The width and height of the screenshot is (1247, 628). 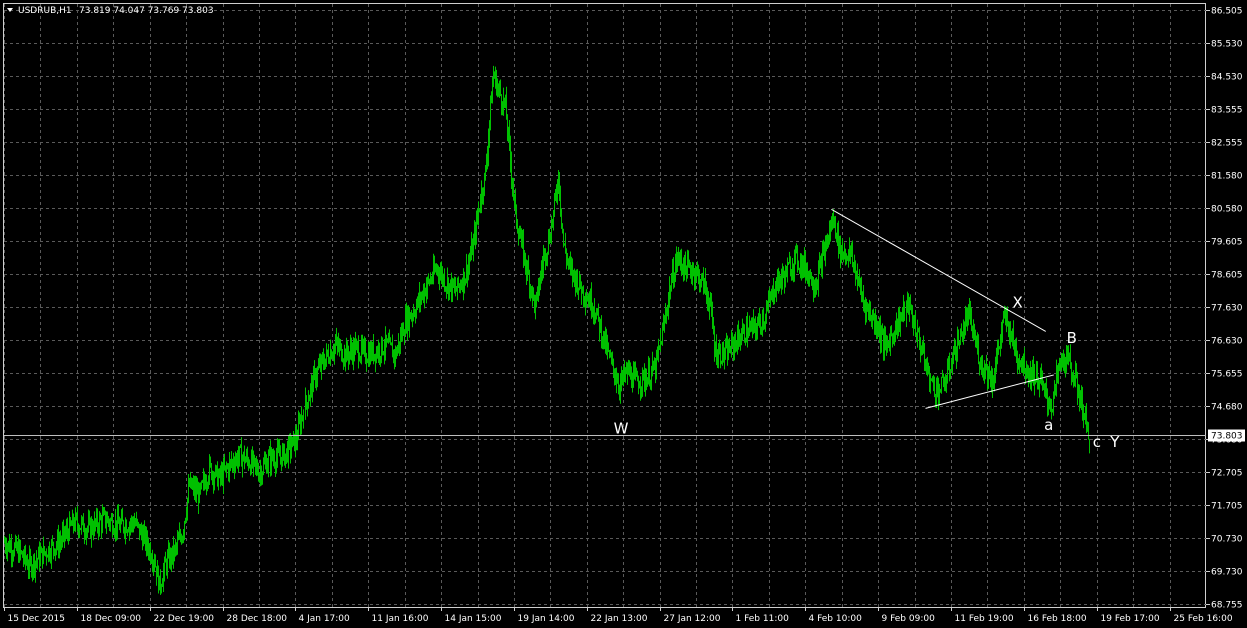 I want to click on ohlc-values: 73.819 74.047 73.769 73.803, so click(x=146, y=11).